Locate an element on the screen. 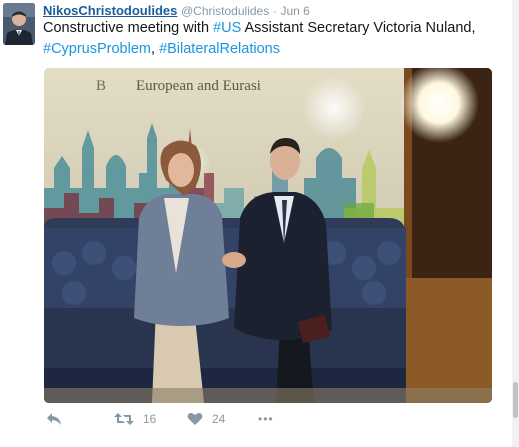  tweet-text-segment: Constructive meeting with is located at coordinates (128, 28).